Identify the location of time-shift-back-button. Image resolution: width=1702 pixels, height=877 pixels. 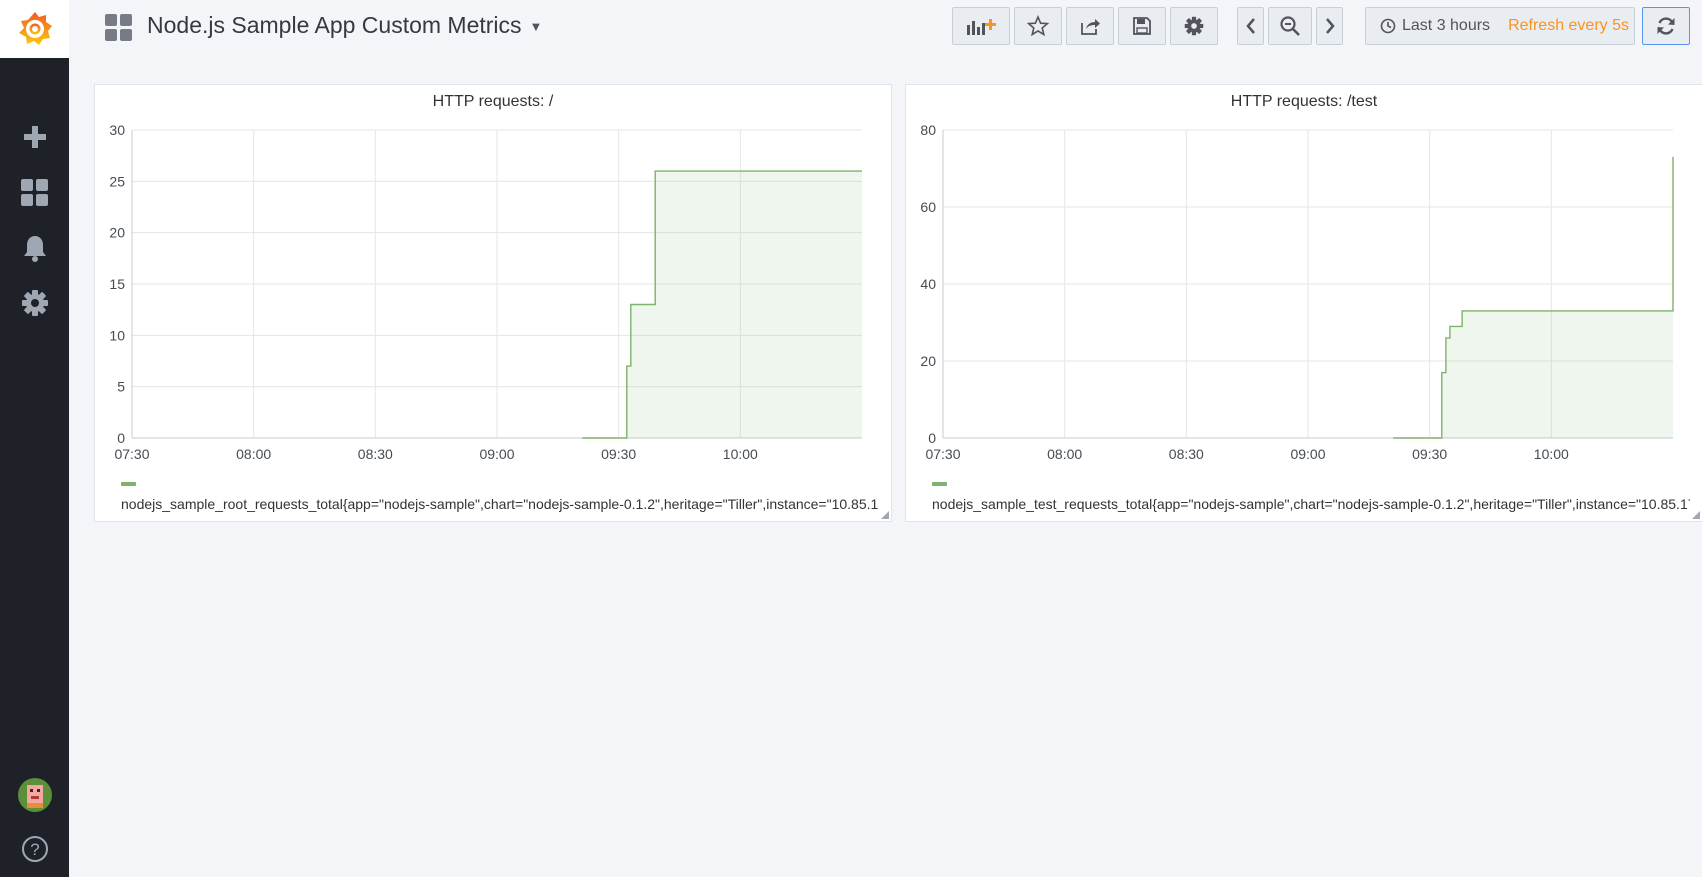
(1250, 26).